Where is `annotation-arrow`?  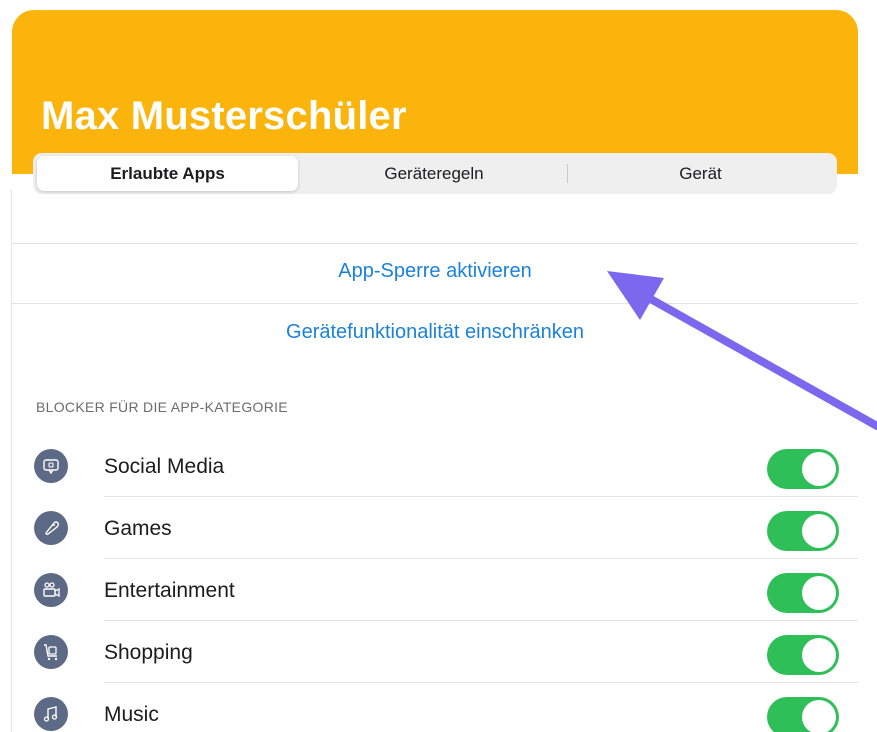 annotation-arrow is located at coordinates (742, 350).